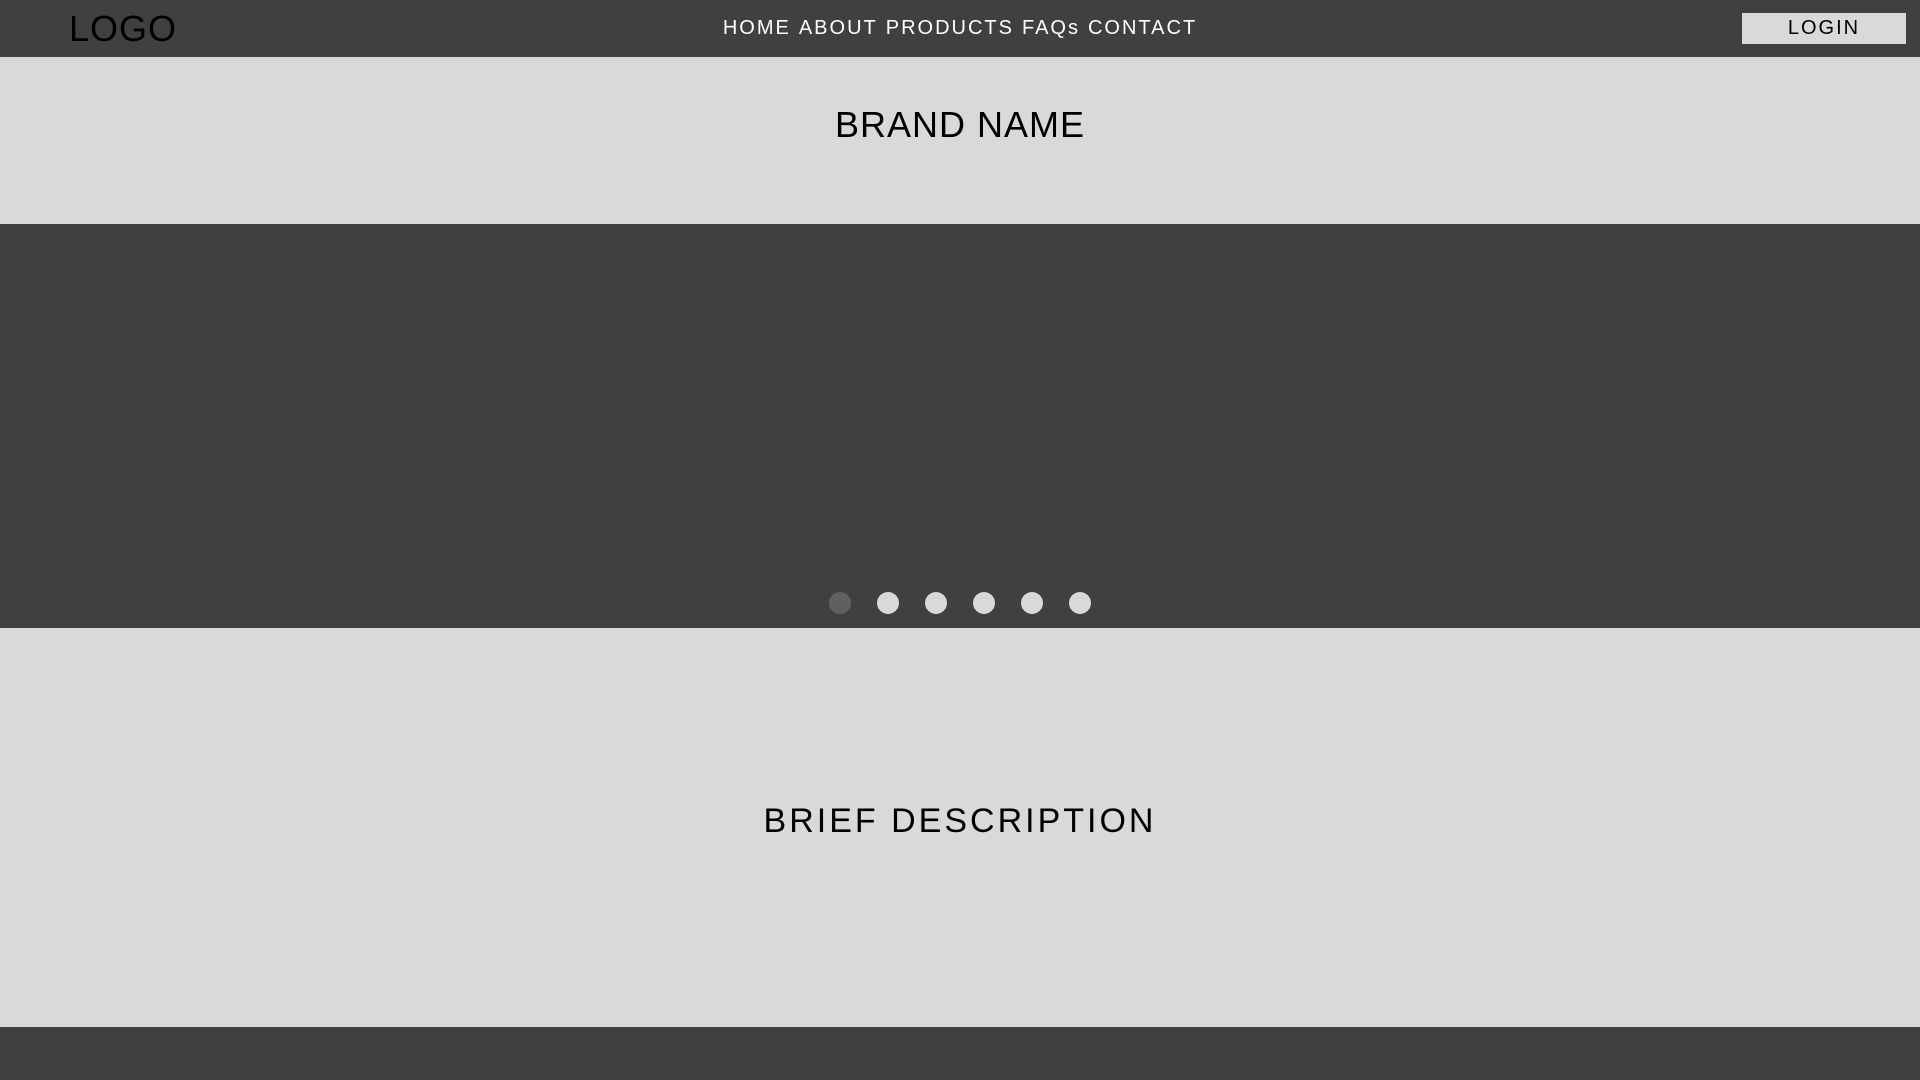 This screenshot has height=1080, width=1920. I want to click on nav-link-products: PRODUCTS, so click(950, 28).